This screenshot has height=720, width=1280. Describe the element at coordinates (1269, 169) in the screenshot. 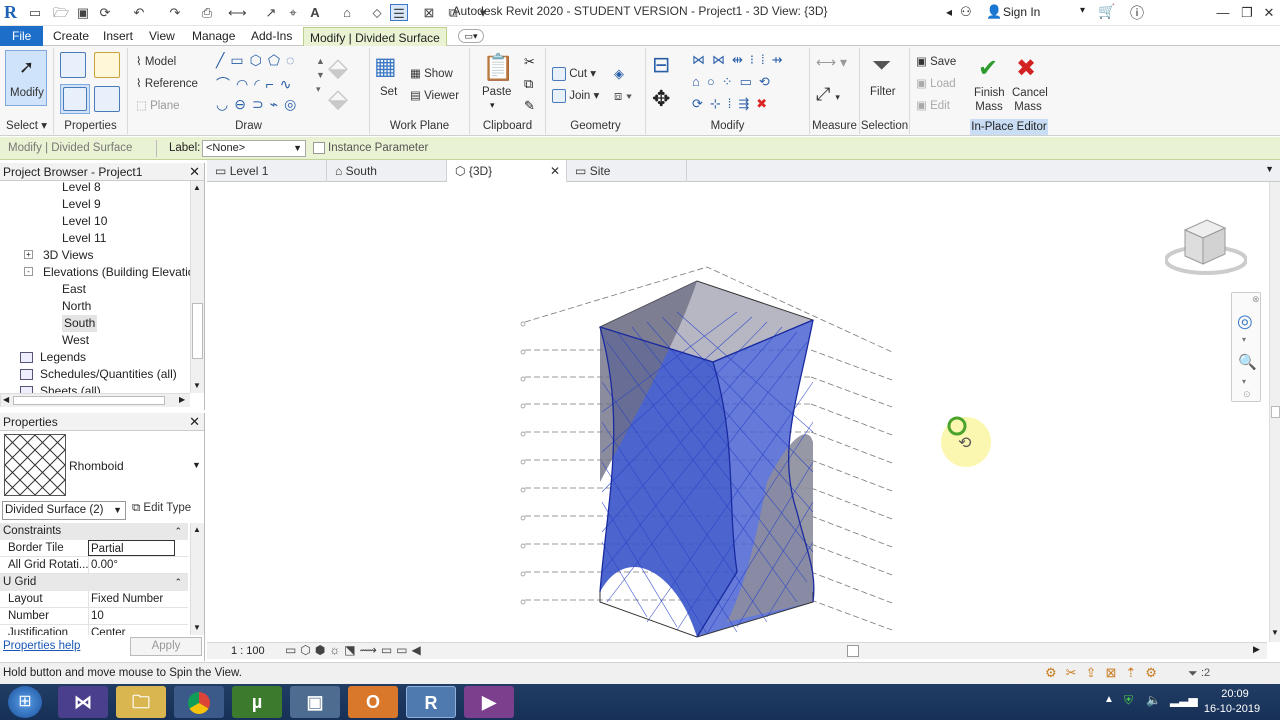

I see `view-tabs-menu-icon: ▼` at that location.